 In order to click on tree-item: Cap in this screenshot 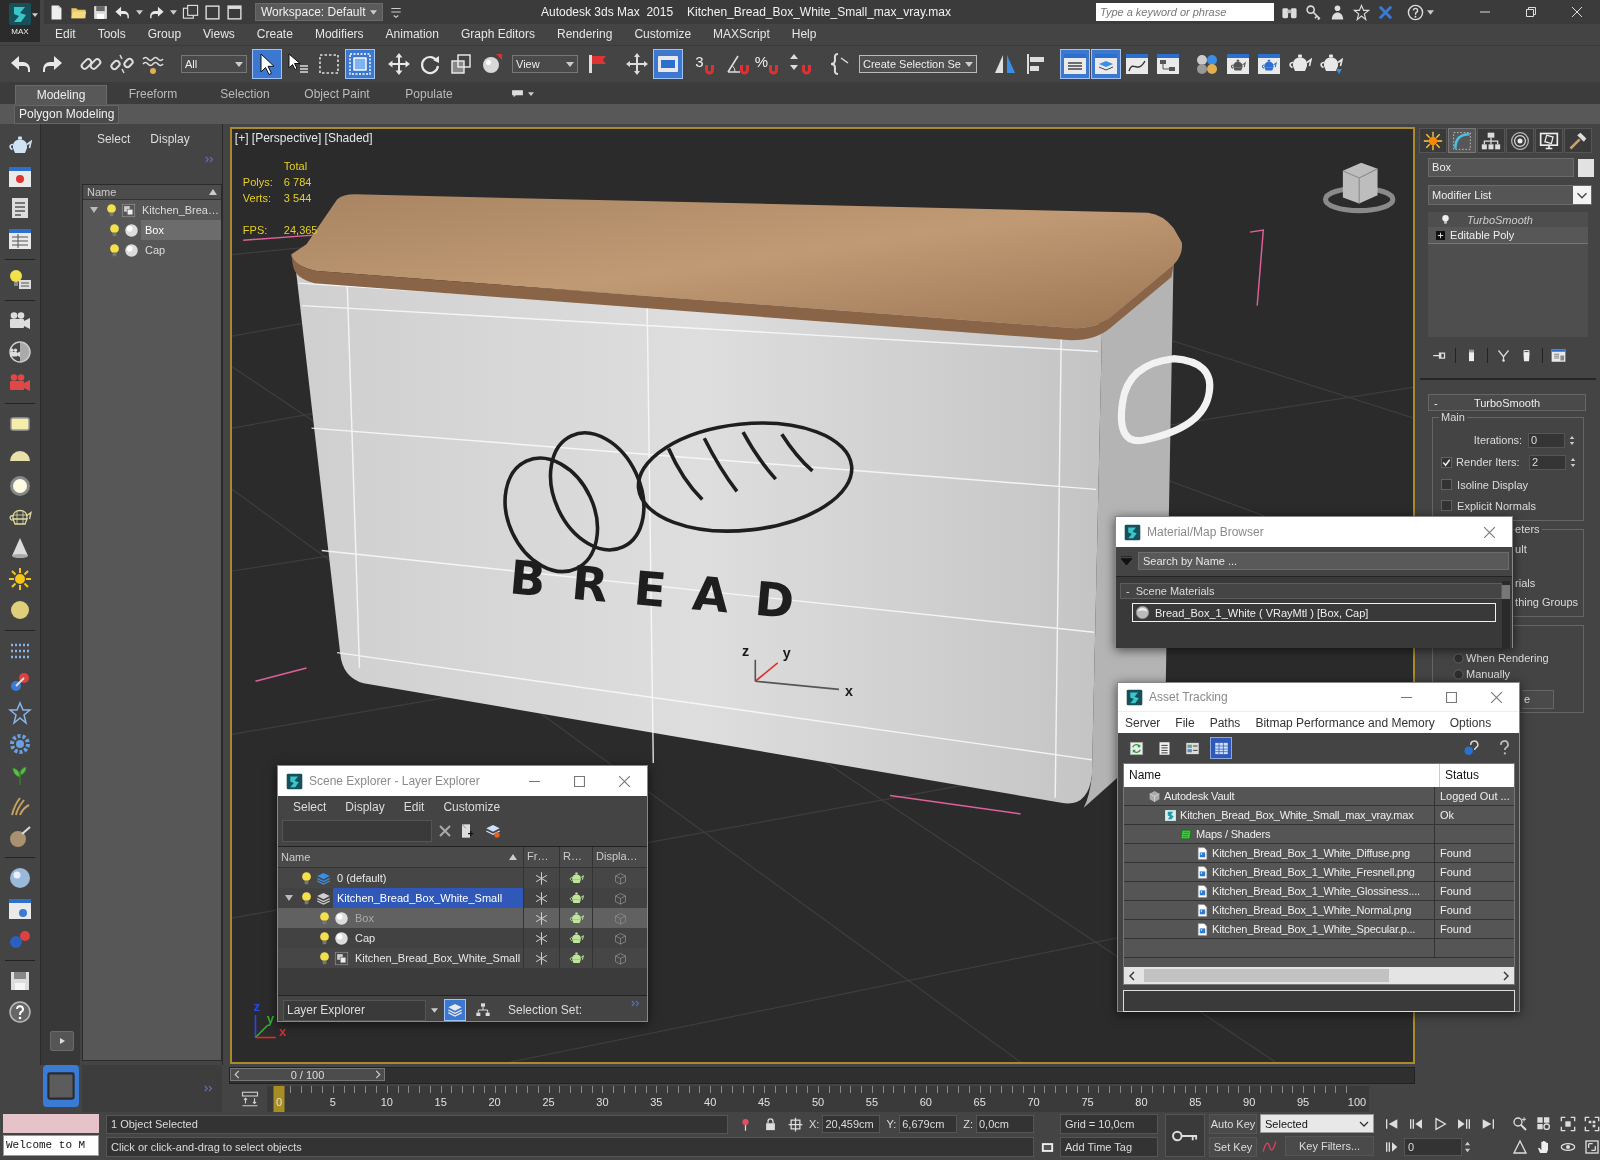, I will do `click(180, 250)`.